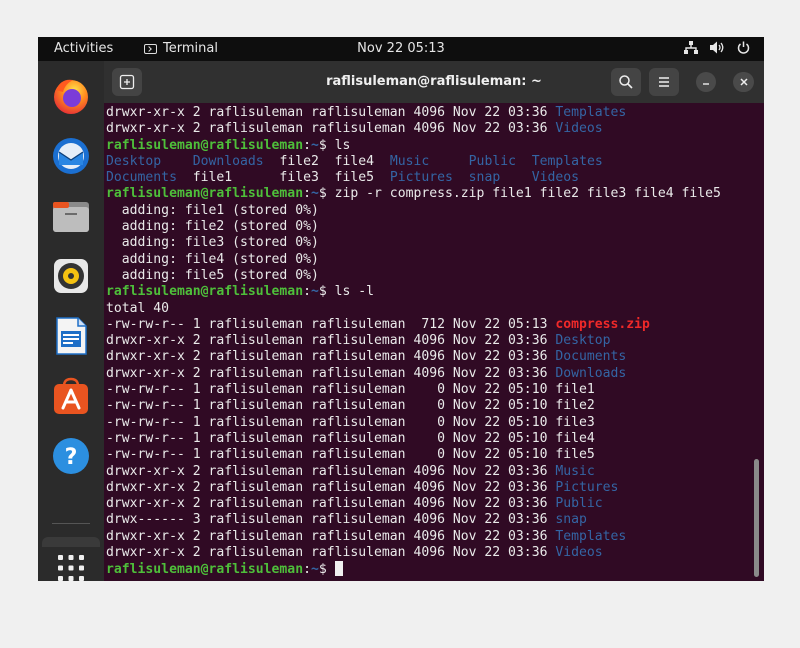 The height and width of the screenshot is (648, 800). What do you see at coordinates (756, 518) in the screenshot?
I see `terminal-scrollbar` at bounding box center [756, 518].